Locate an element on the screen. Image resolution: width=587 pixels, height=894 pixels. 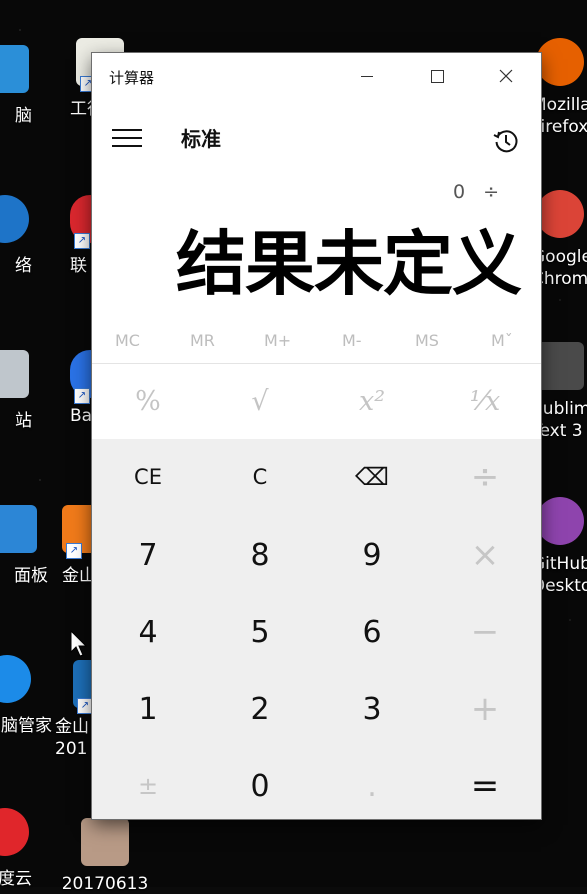
history-button is located at coordinates (506, 141).